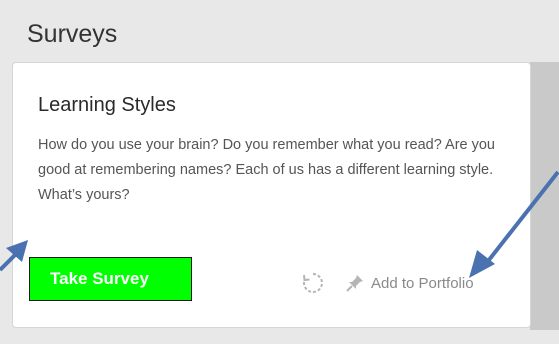  I want to click on add-to-portfolio-button: Add to Portfolio, so click(409, 283).